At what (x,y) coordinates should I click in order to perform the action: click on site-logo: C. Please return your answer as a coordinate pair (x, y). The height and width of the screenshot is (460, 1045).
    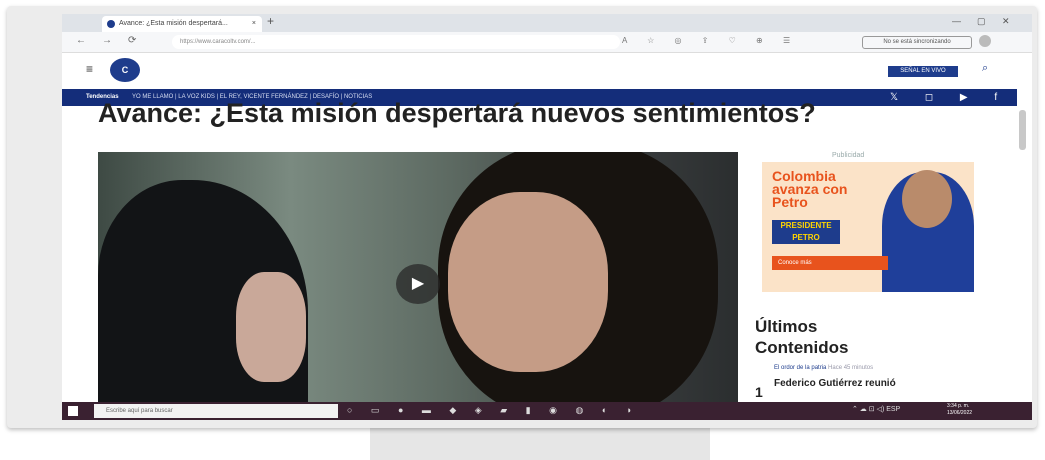
    Looking at the image, I should click on (125, 70).